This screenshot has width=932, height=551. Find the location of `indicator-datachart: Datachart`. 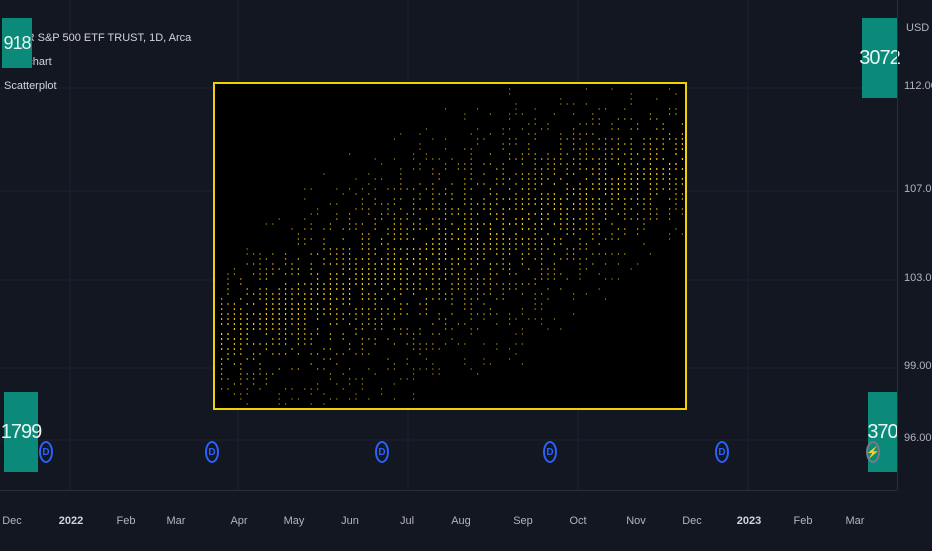

indicator-datachart: Datachart is located at coordinates (97, 62).